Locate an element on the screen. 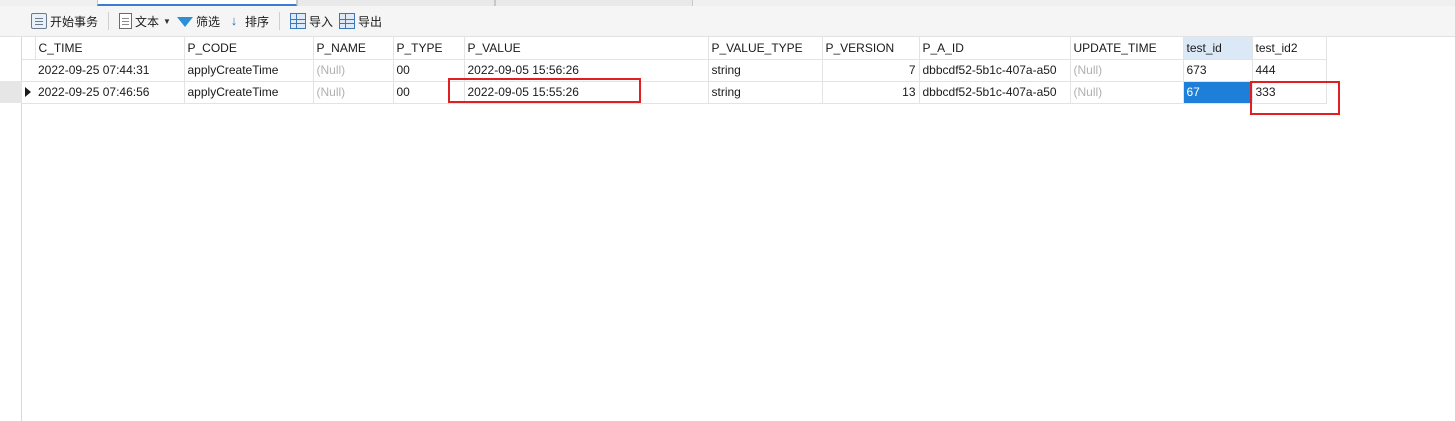  cell-p-value: 2022-09-05 15:55:26 is located at coordinates (586, 92).